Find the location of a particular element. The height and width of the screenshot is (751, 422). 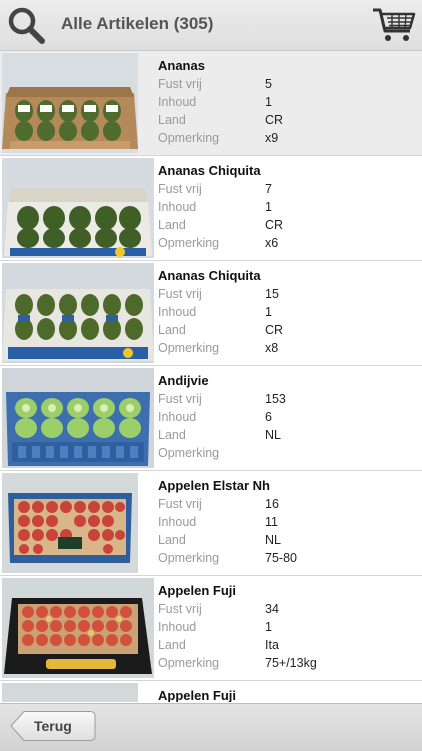

page-title: Alle Artikelen (305) is located at coordinates (137, 23).